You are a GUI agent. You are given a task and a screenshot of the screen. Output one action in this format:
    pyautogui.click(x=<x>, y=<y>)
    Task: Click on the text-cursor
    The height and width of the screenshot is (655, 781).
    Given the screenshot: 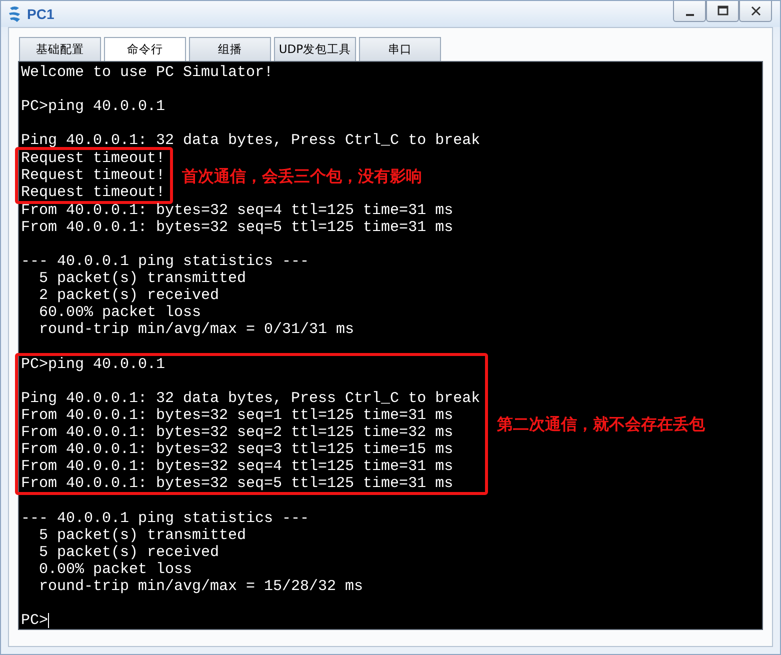 What is the action you would take?
    pyautogui.click(x=49, y=620)
    